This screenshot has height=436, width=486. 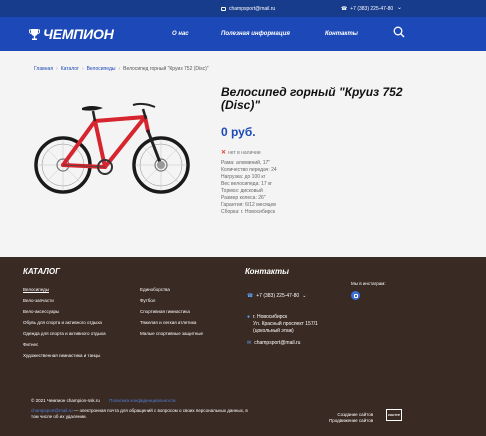 What do you see at coordinates (168, 322) in the screenshot?
I see `catalog-link-athletics: Тяжелая и легкая атлетика` at bounding box center [168, 322].